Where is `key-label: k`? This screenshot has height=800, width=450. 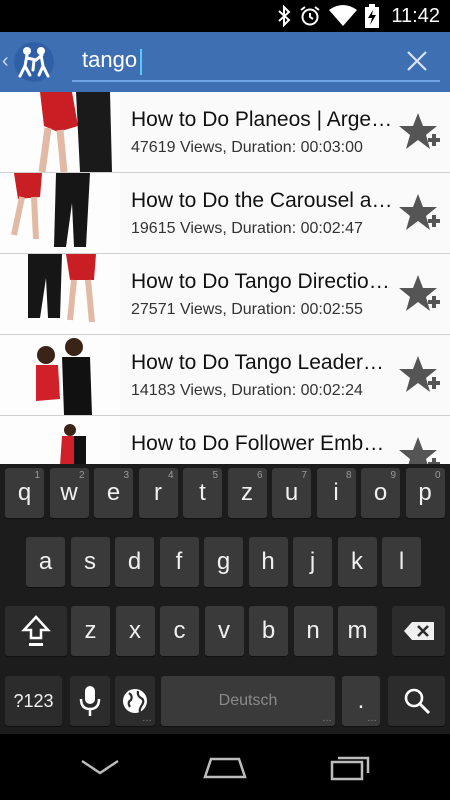 key-label: k is located at coordinates (357, 561).